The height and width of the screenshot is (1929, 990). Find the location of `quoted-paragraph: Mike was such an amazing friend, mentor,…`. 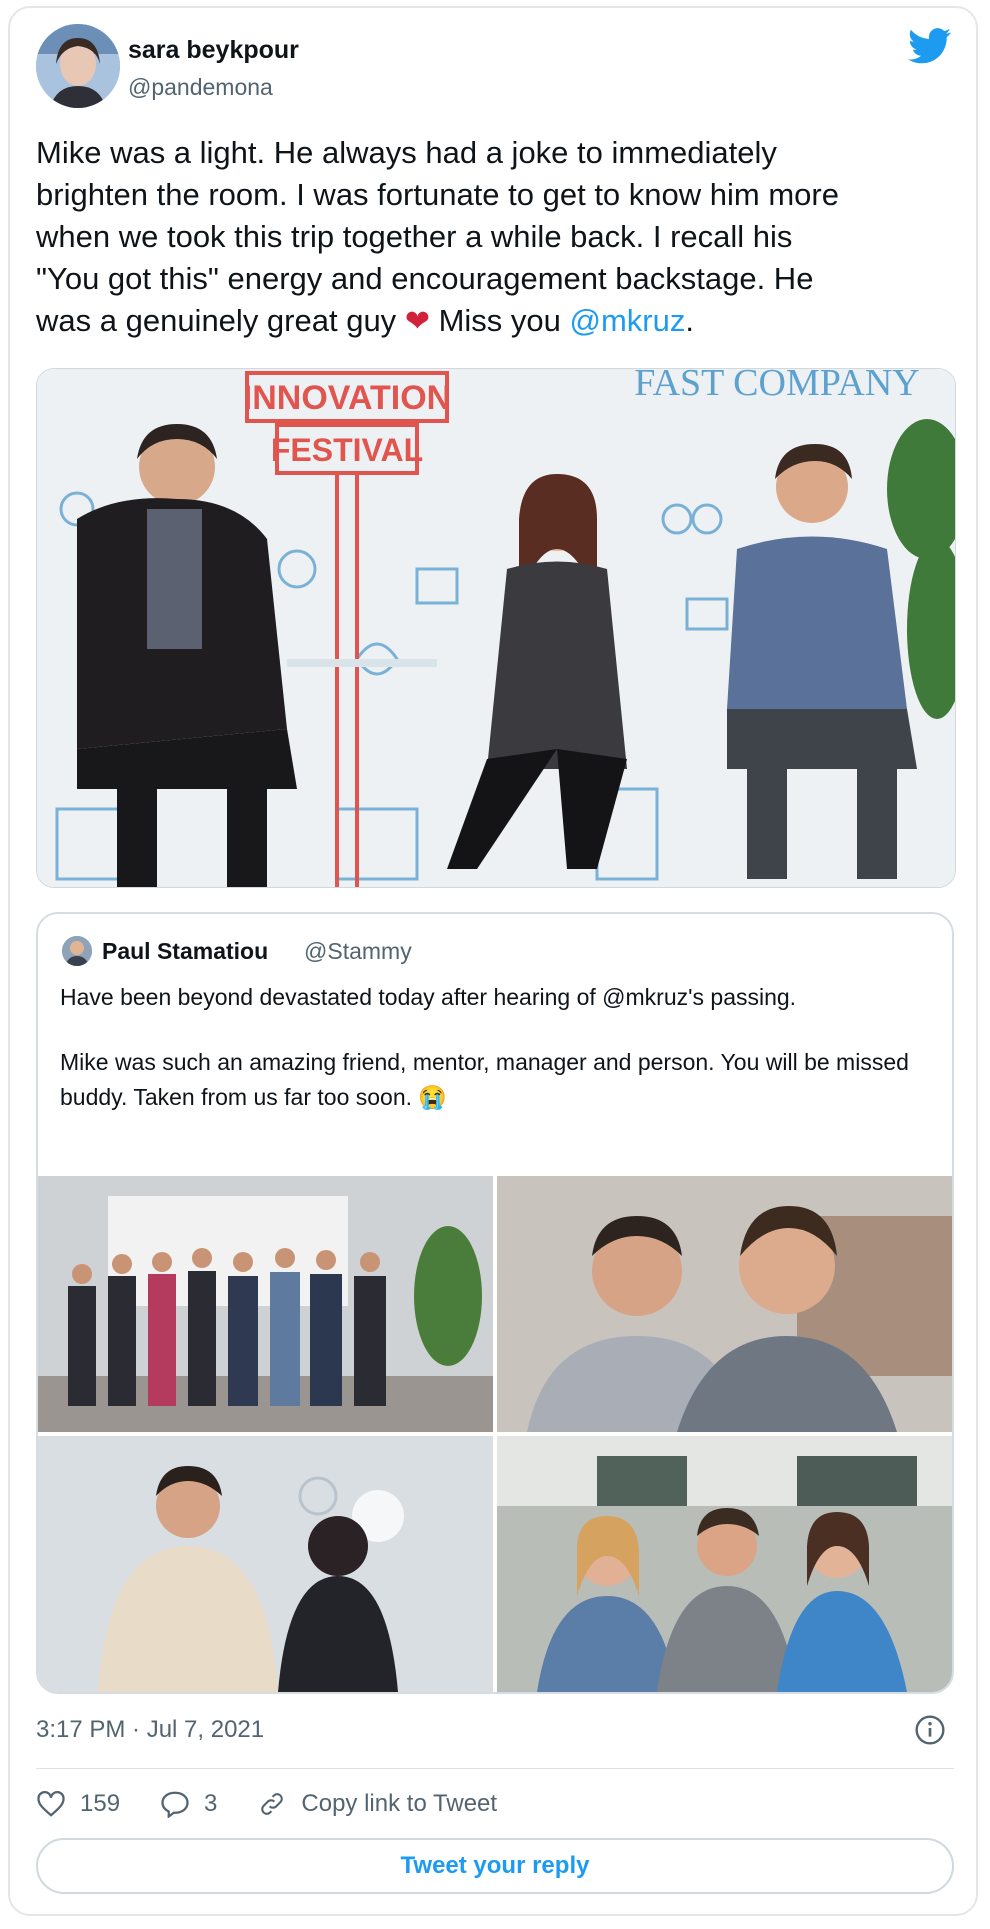

quoted-paragraph: Mike was such an amazing friend, mentor,… is located at coordinates (484, 1079).